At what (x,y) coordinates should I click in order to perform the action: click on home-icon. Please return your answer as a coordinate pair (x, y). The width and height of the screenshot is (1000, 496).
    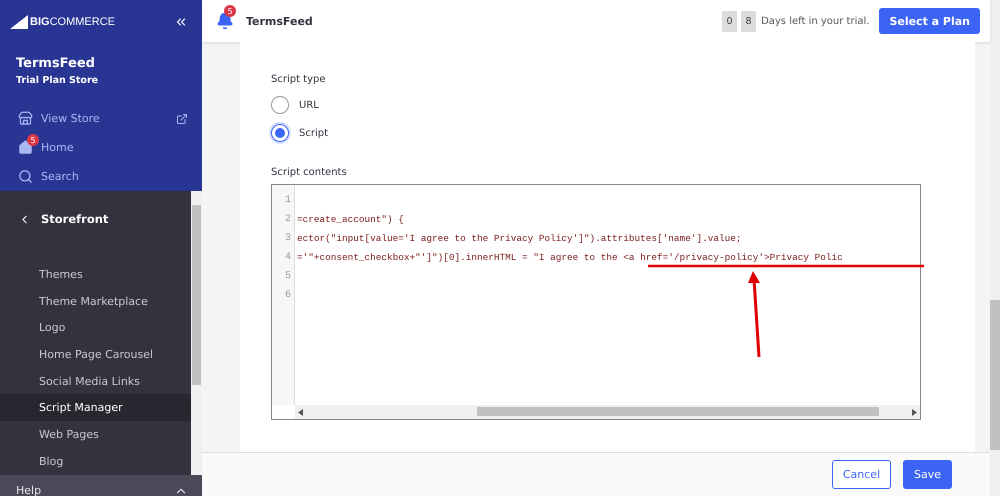
    Looking at the image, I should click on (25, 147).